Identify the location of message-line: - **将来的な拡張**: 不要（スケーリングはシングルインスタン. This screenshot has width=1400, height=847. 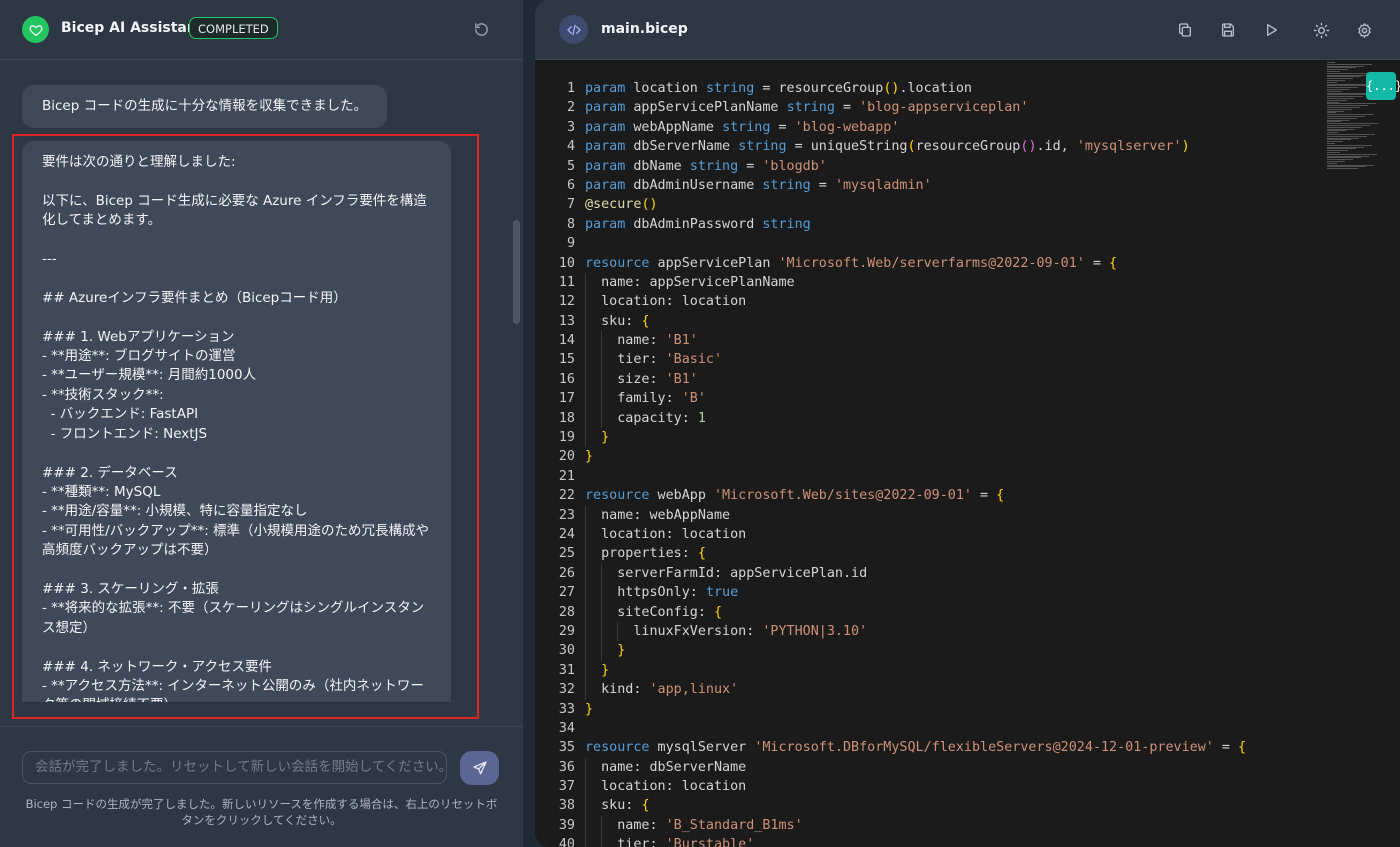
(233, 608).